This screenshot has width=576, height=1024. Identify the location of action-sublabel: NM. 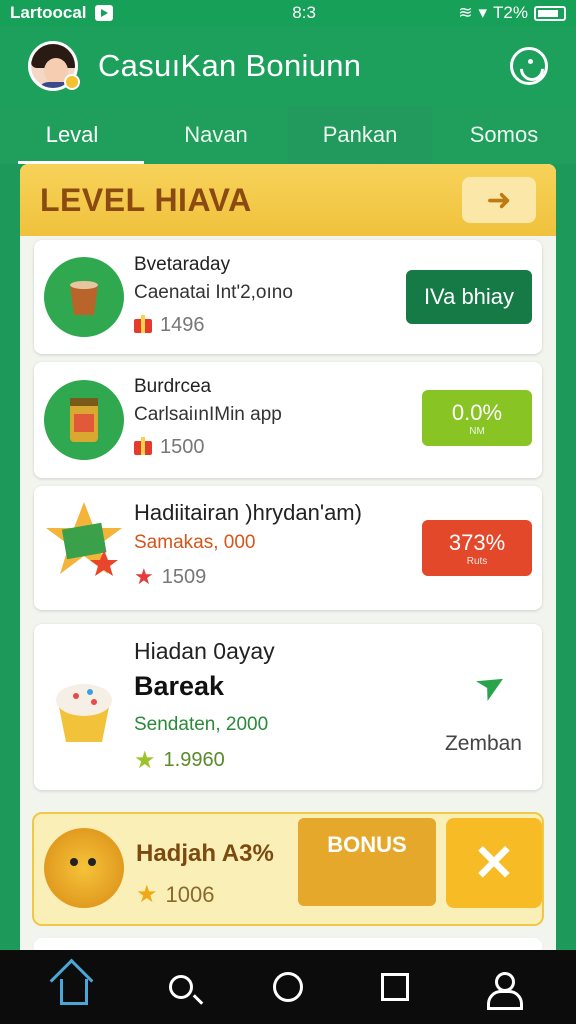
(477, 431).